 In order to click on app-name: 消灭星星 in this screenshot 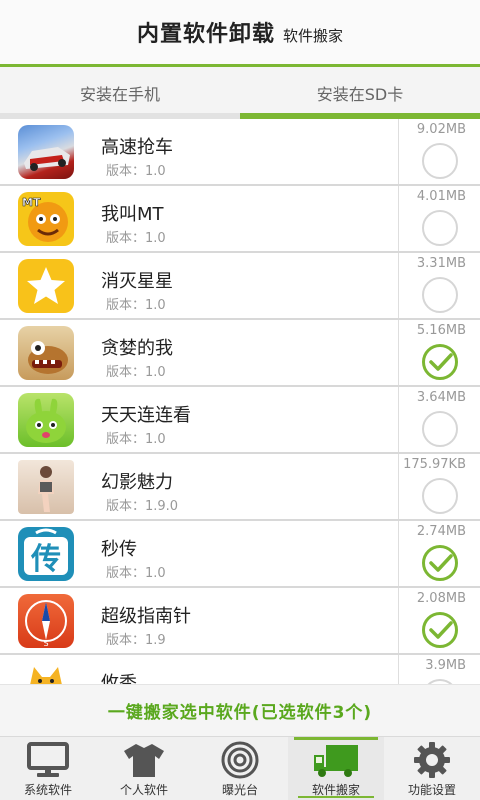, I will do `click(137, 281)`.